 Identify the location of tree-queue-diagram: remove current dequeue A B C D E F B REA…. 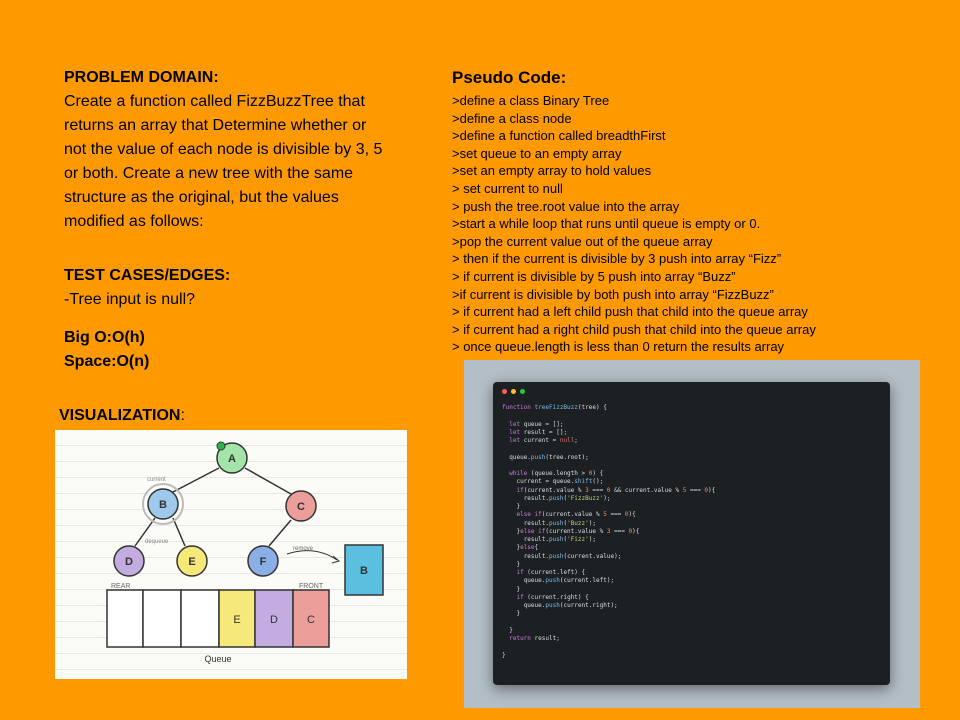
(245, 552).